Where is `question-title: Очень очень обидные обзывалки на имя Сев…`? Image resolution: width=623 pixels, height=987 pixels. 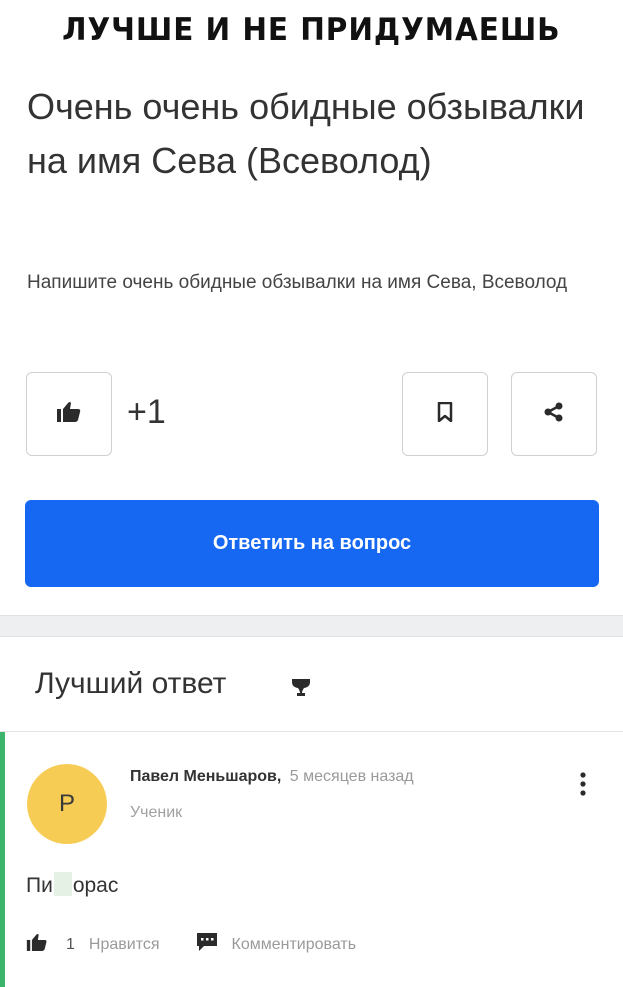
question-title: Очень очень обидные обзывалки на имя Сев… is located at coordinates (306, 133).